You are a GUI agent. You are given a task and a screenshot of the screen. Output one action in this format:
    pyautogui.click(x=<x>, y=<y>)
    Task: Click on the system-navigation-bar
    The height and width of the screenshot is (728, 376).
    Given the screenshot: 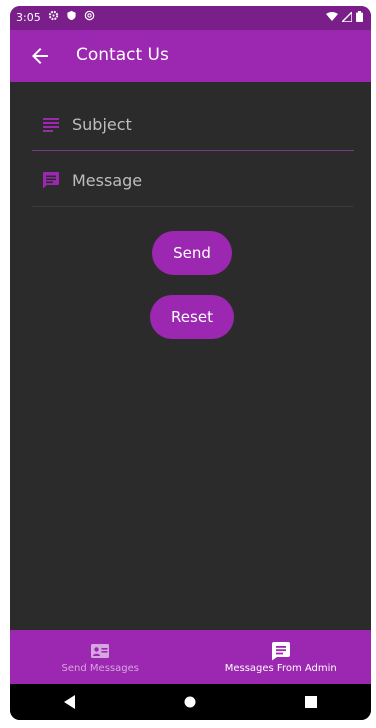 What is the action you would take?
    pyautogui.click(x=190, y=702)
    